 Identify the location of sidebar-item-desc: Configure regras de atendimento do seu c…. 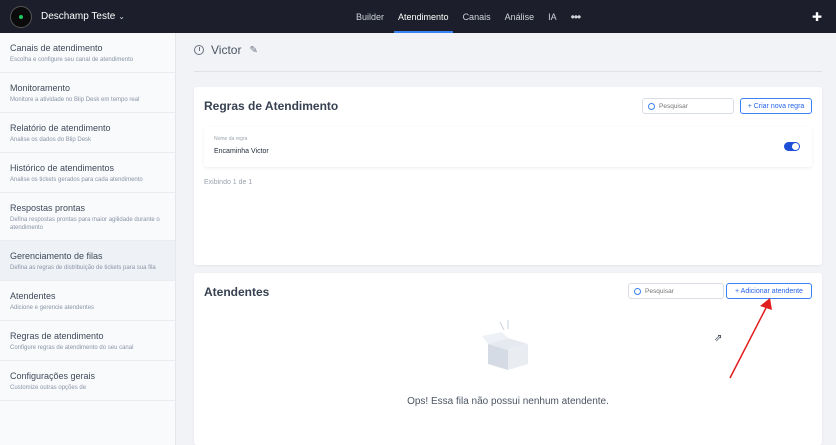
(72, 348).